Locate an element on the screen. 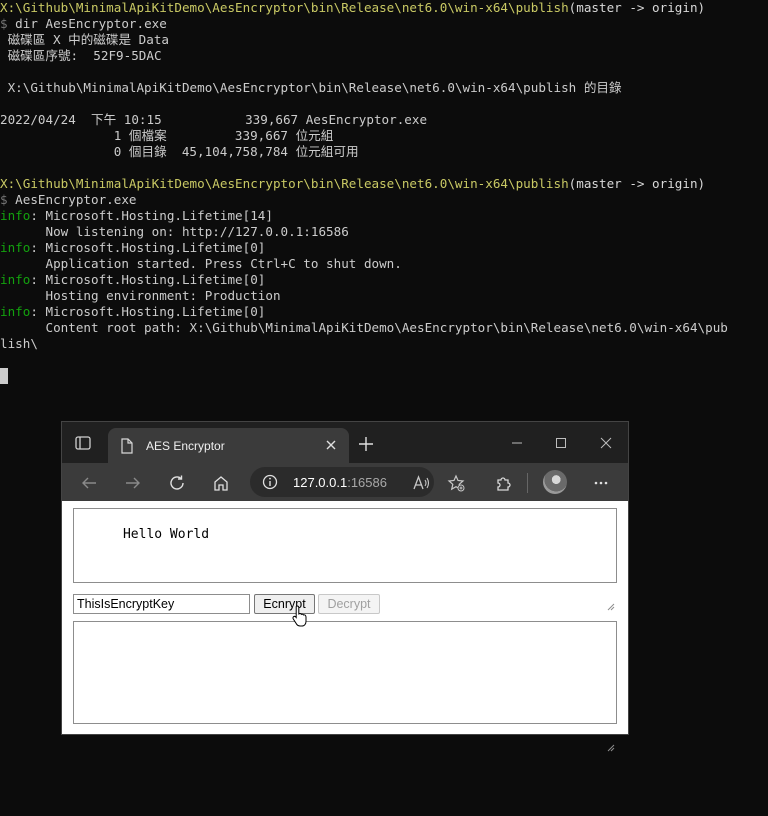 This screenshot has height=816, width=768. log-line: lish\ is located at coordinates (19, 343).